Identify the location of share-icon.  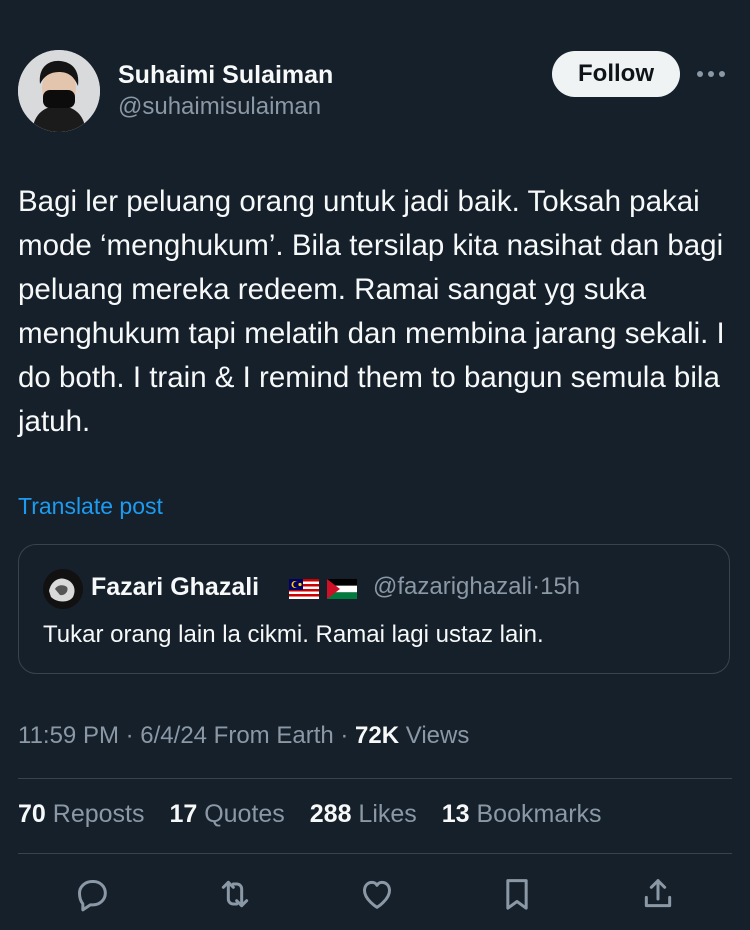
(658, 894).